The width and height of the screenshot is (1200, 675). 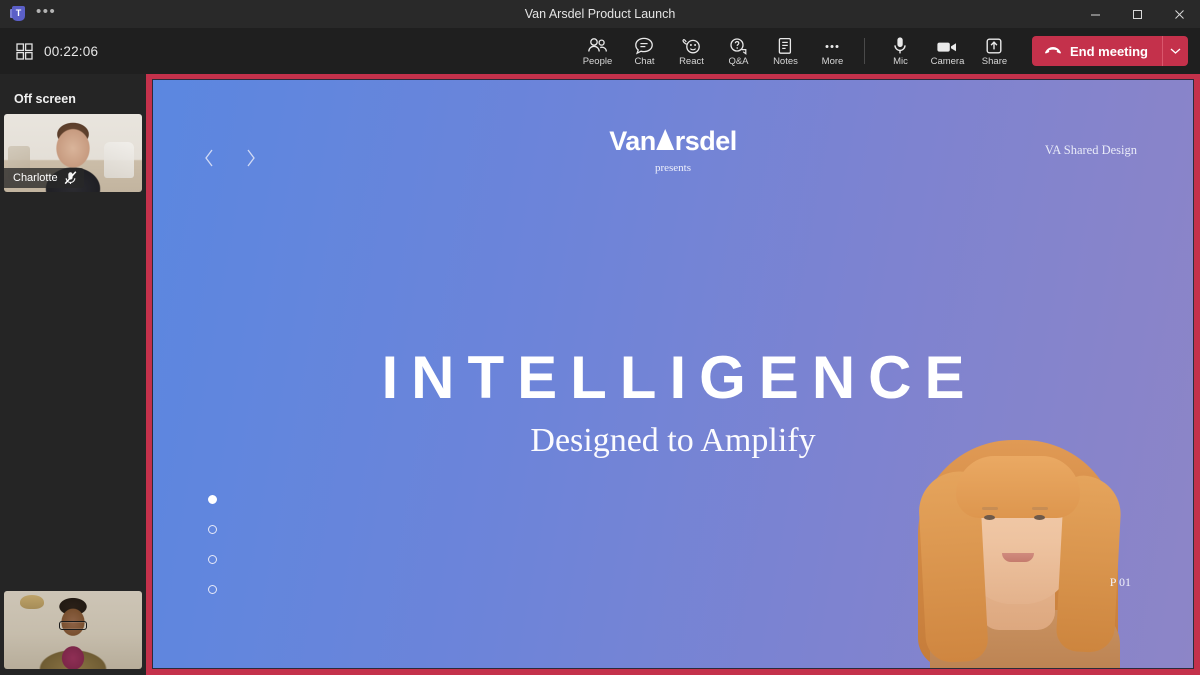 What do you see at coordinates (212, 544) in the screenshot?
I see `slide-progress-dots` at bounding box center [212, 544].